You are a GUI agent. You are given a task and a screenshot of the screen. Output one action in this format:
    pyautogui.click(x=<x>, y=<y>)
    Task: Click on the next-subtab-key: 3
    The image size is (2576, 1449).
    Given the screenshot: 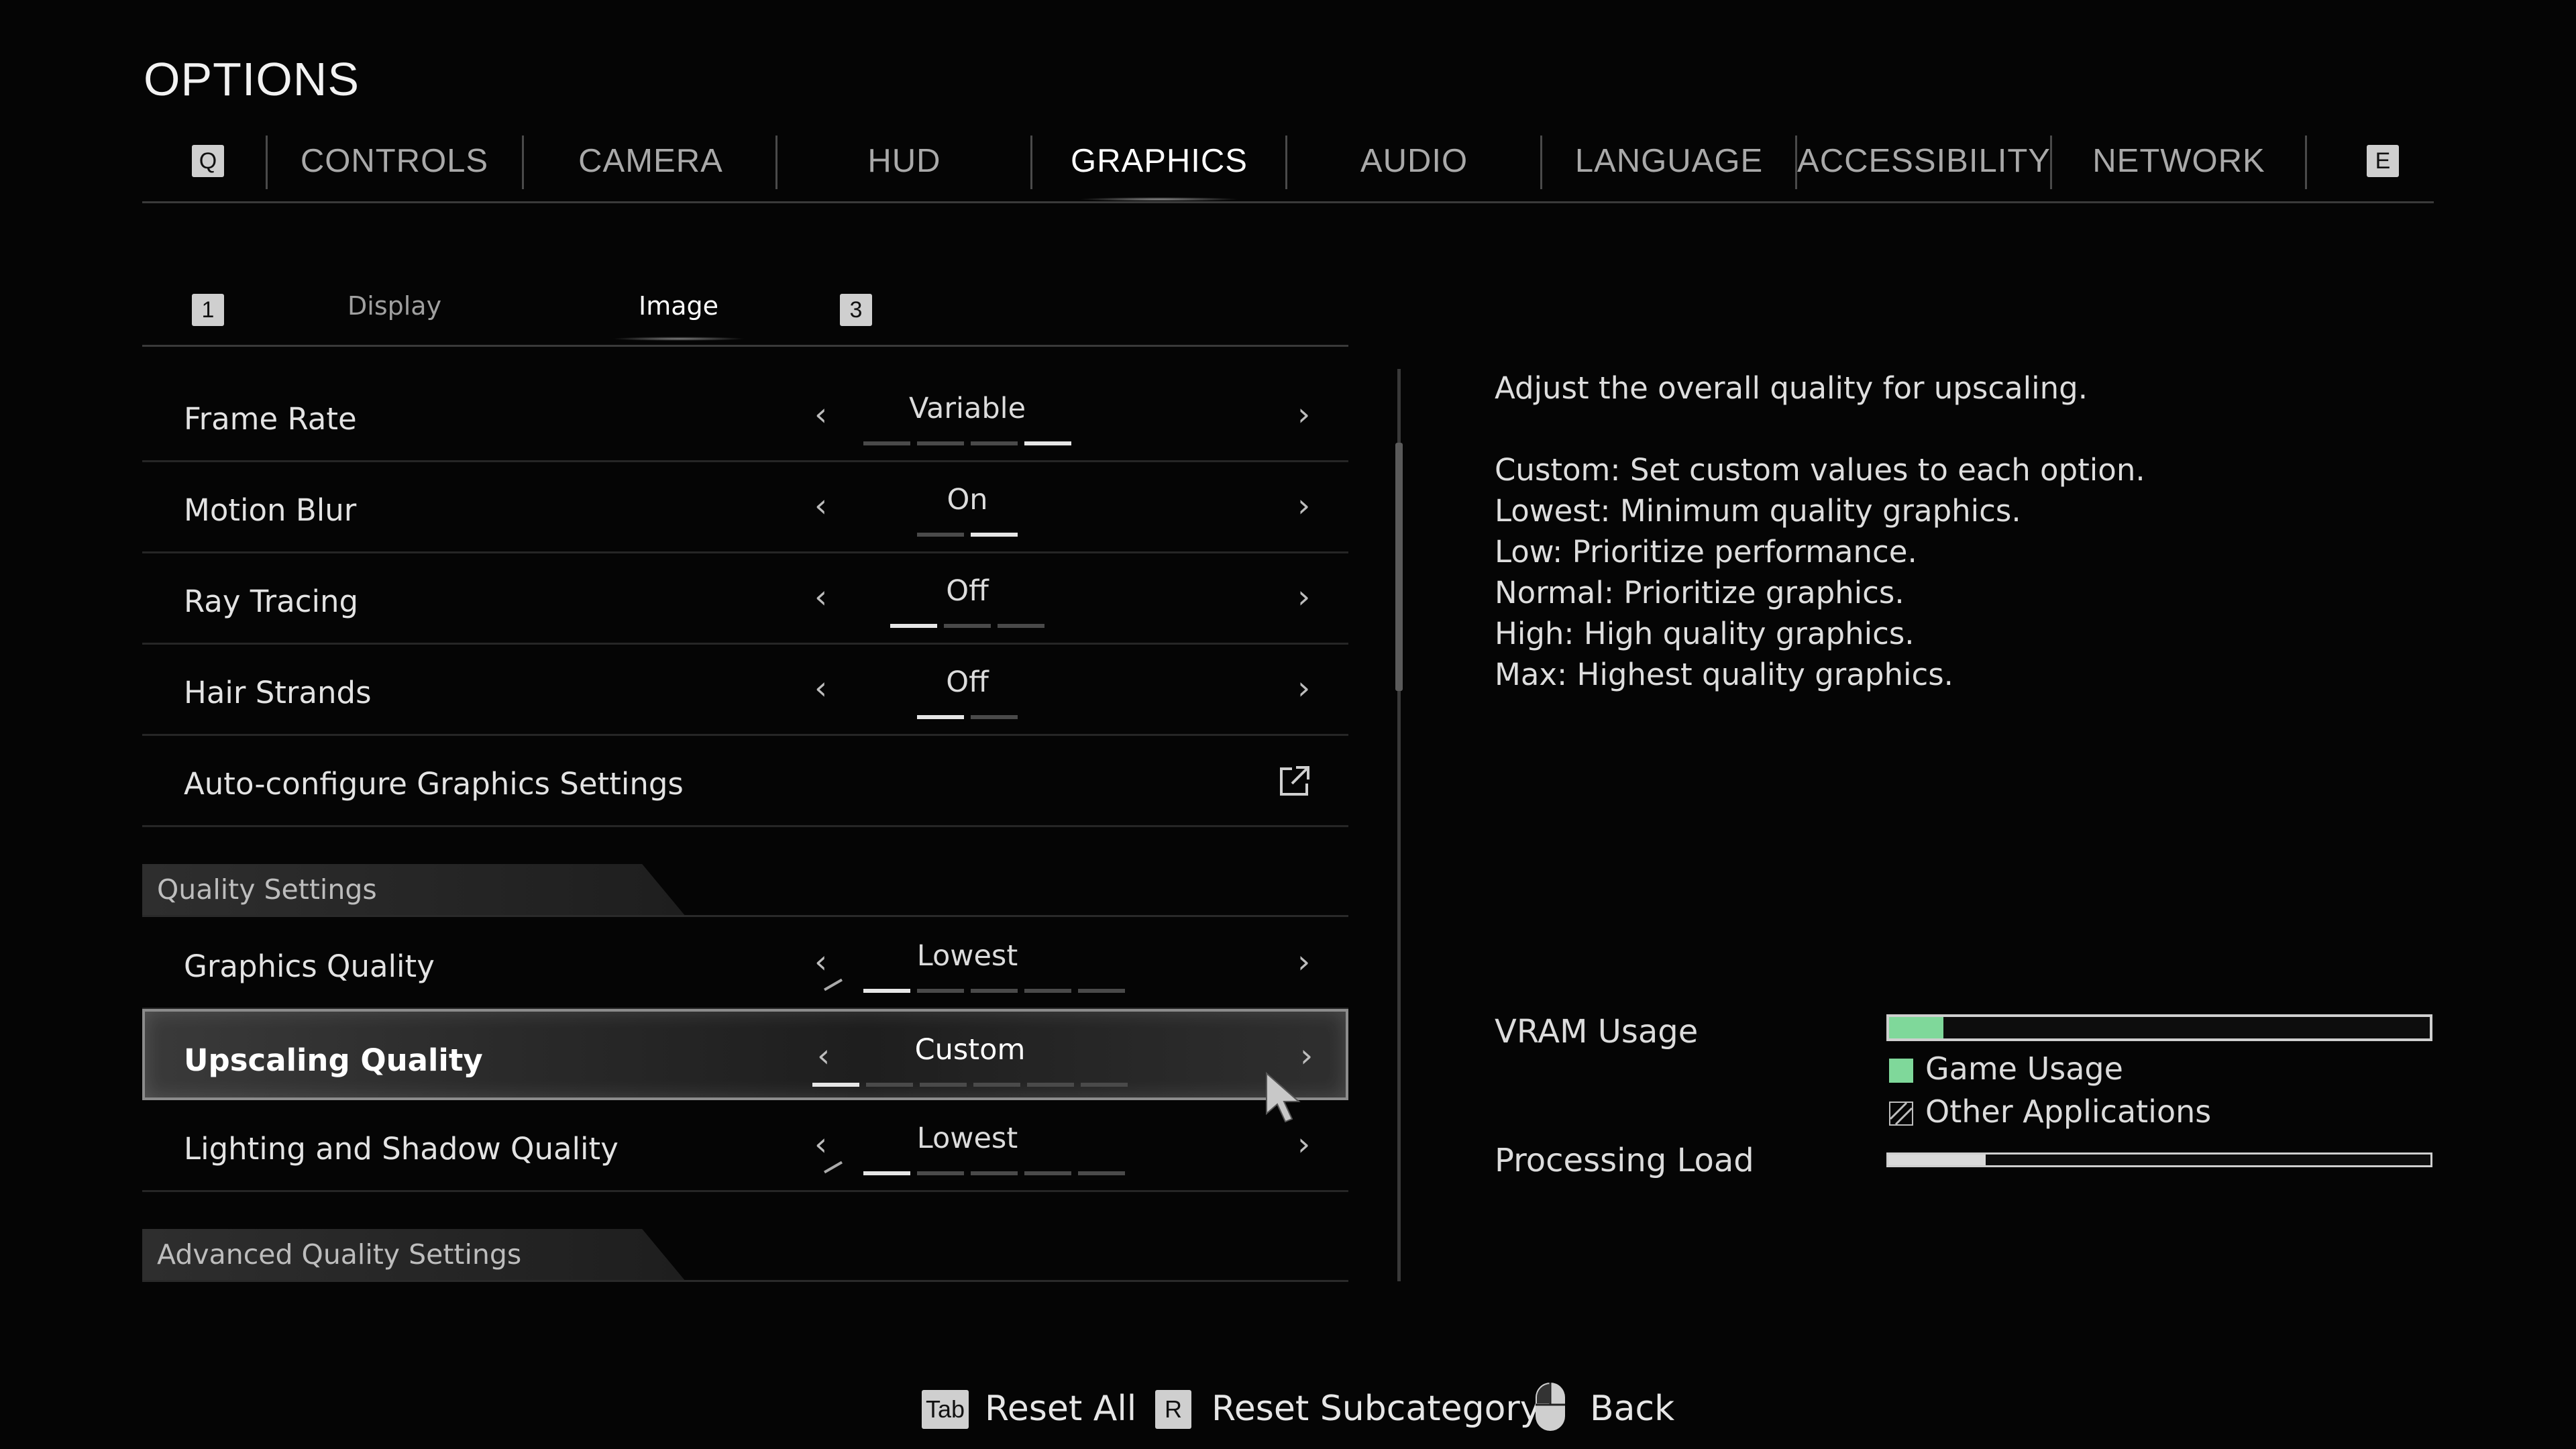 What is the action you would take?
    pyautogui.click(x=856, y=310)
    